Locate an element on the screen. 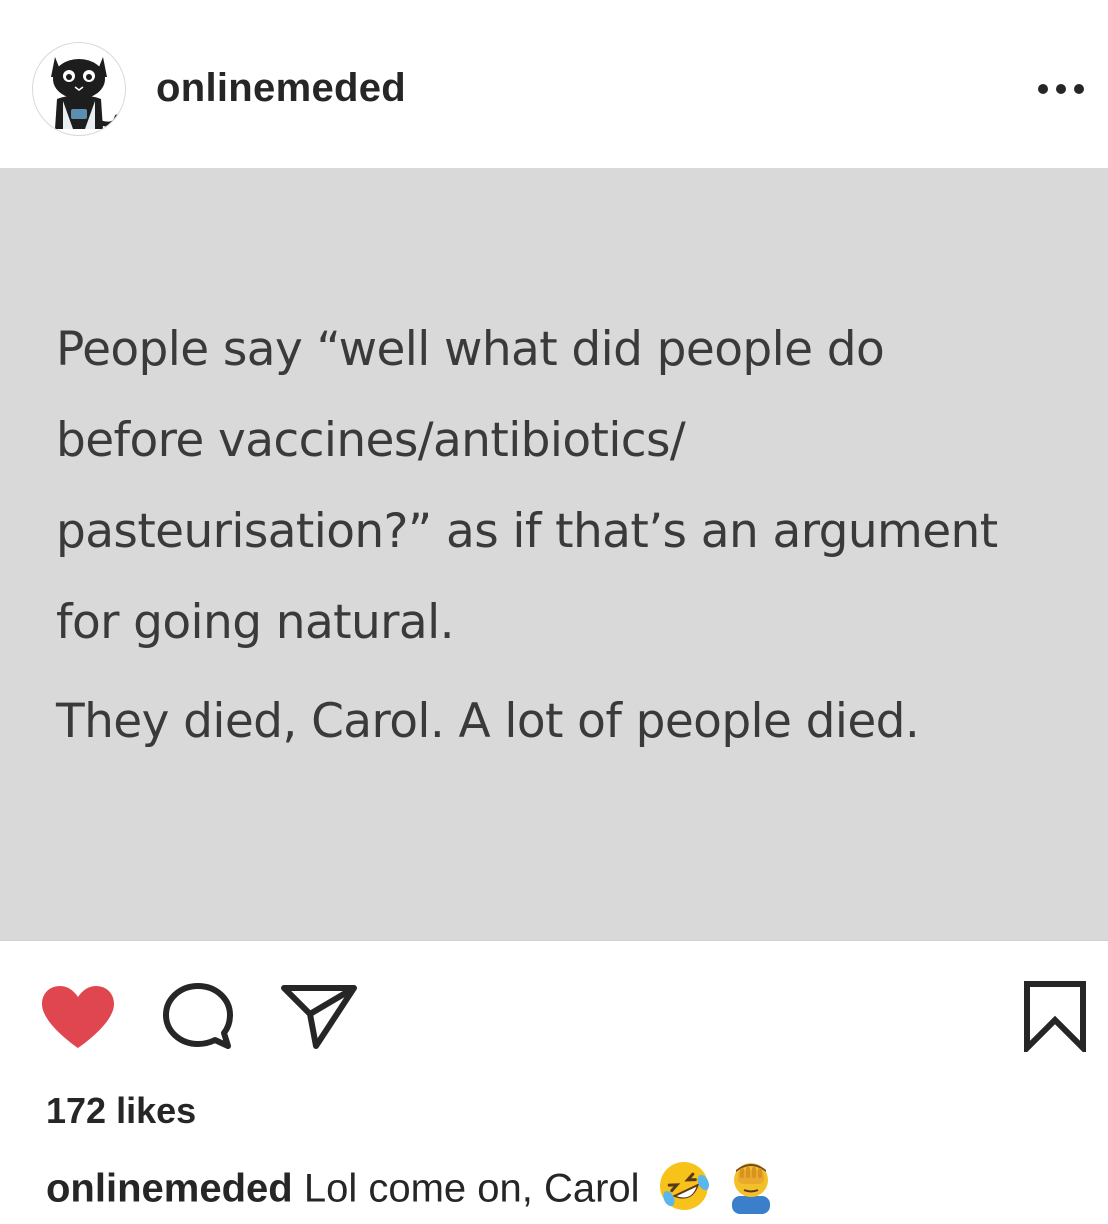  image-text-line: before vaccines/antibiotics/ is located at coordinates (371, 440).